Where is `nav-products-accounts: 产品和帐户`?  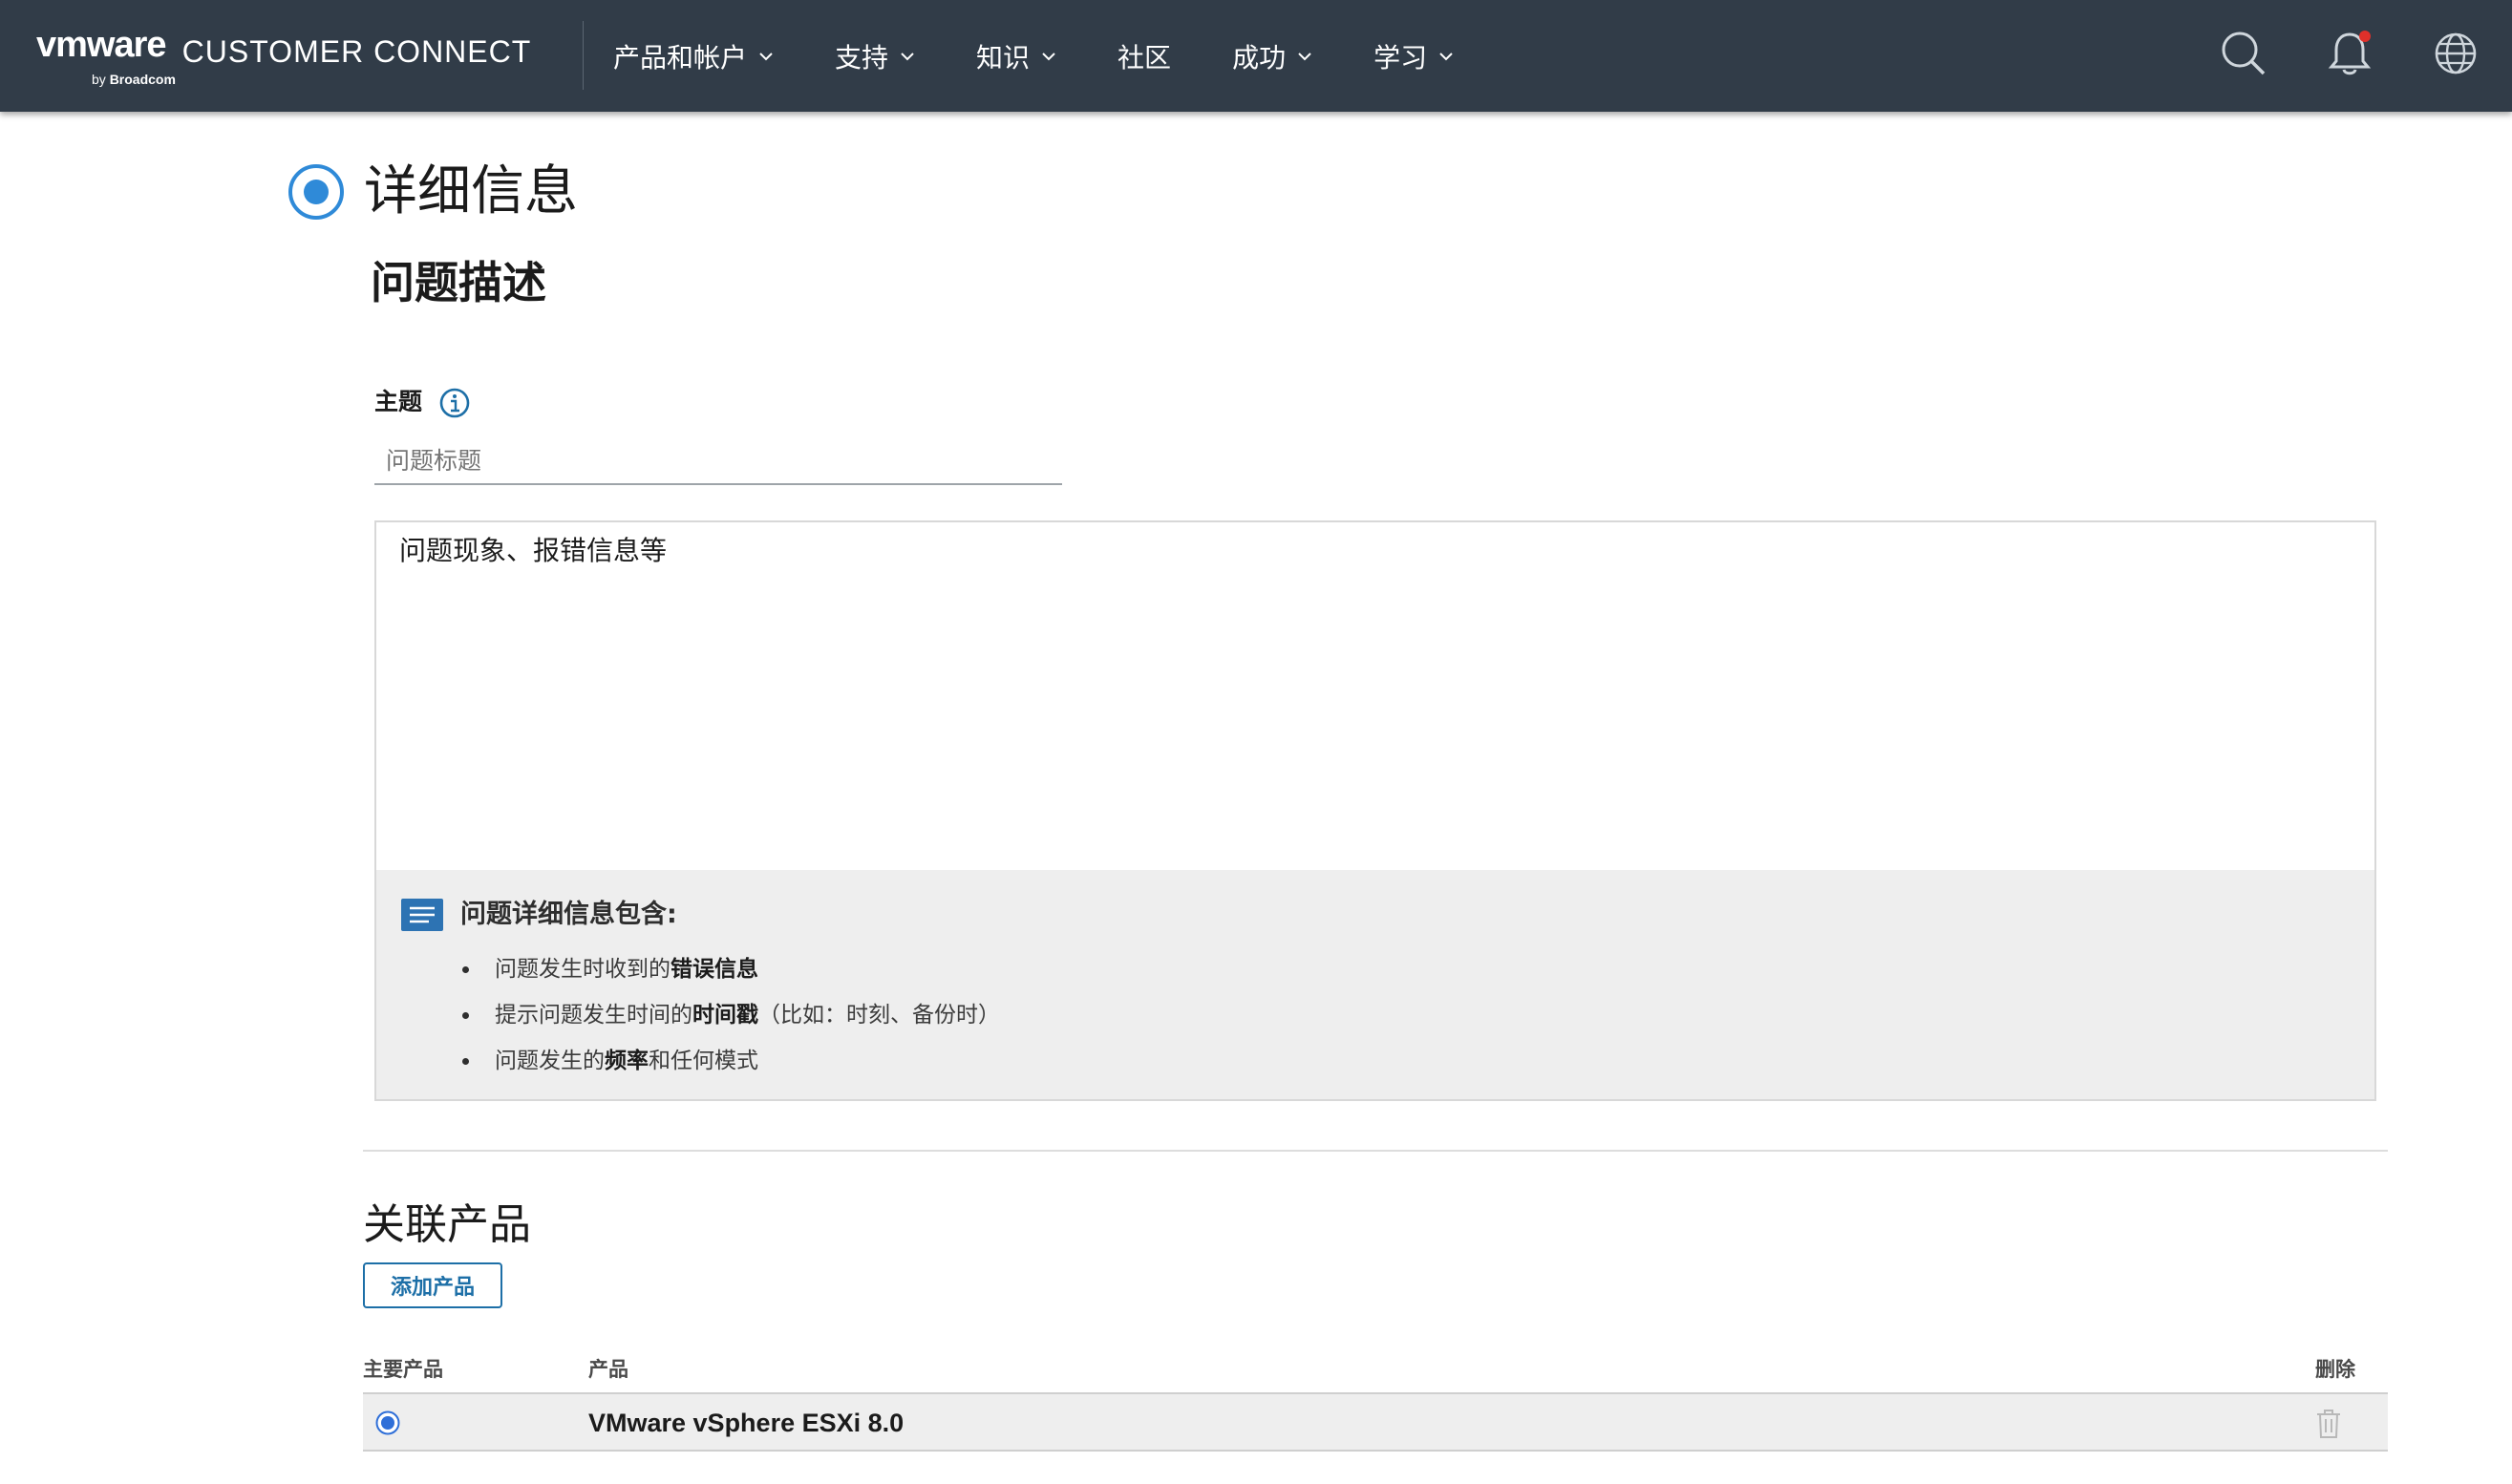 nav-products-accounts: 产品和帐户 is located at coordinates (693, 56).